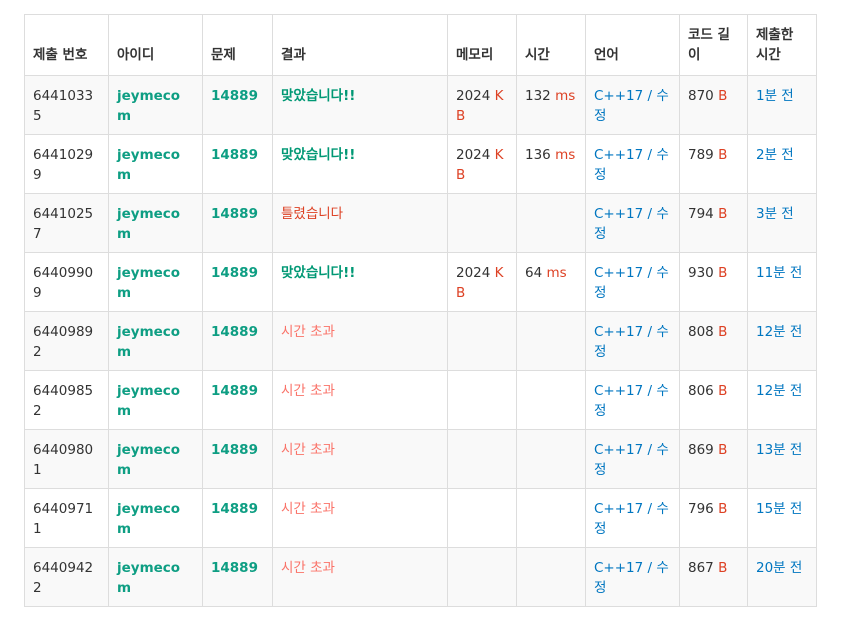 The height and width of the screenshot is (628, 856). Describe the element at coordinates (701, 391) in the screenshot. I see `code-length-value: 806` at that location.